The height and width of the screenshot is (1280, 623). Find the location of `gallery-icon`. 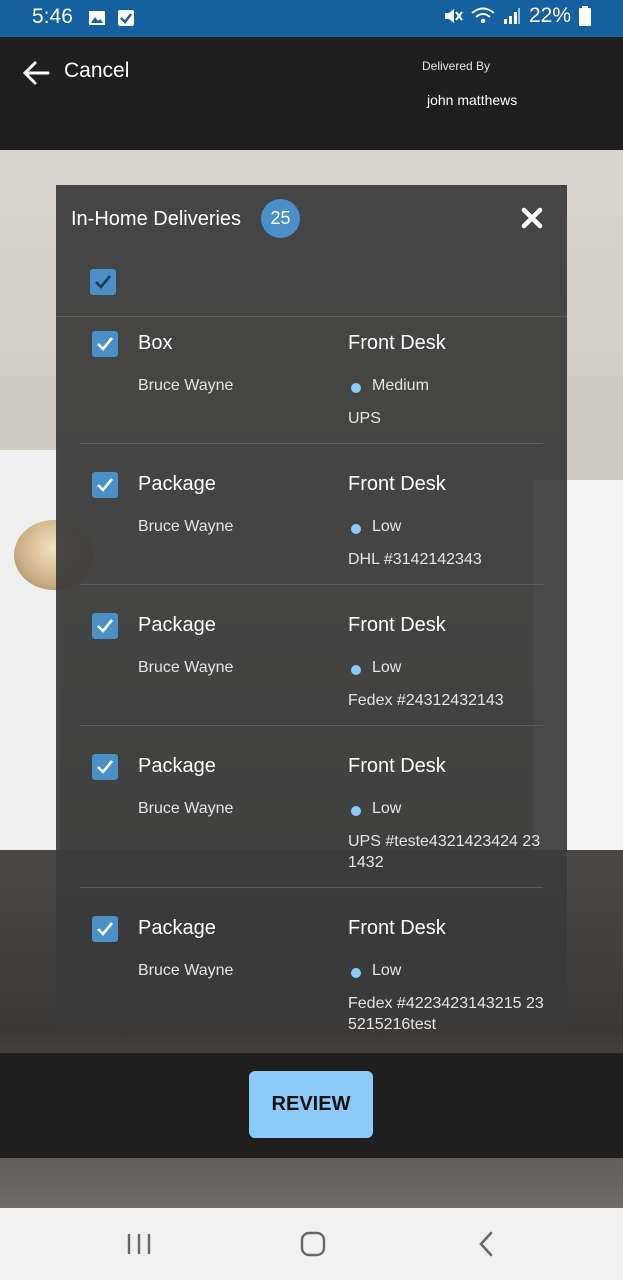

gallery-icon is located at coordinates (97, 18).